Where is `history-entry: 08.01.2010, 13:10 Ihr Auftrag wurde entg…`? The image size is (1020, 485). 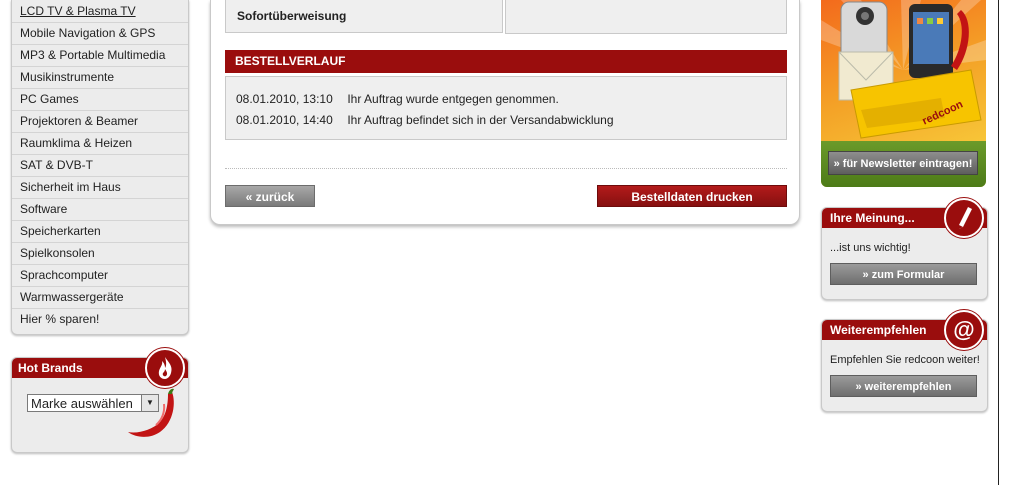 history-entry: 08.01.2010, 13:10 Ihr Auftrag wurde entg… is located at coordinates (506, 99).